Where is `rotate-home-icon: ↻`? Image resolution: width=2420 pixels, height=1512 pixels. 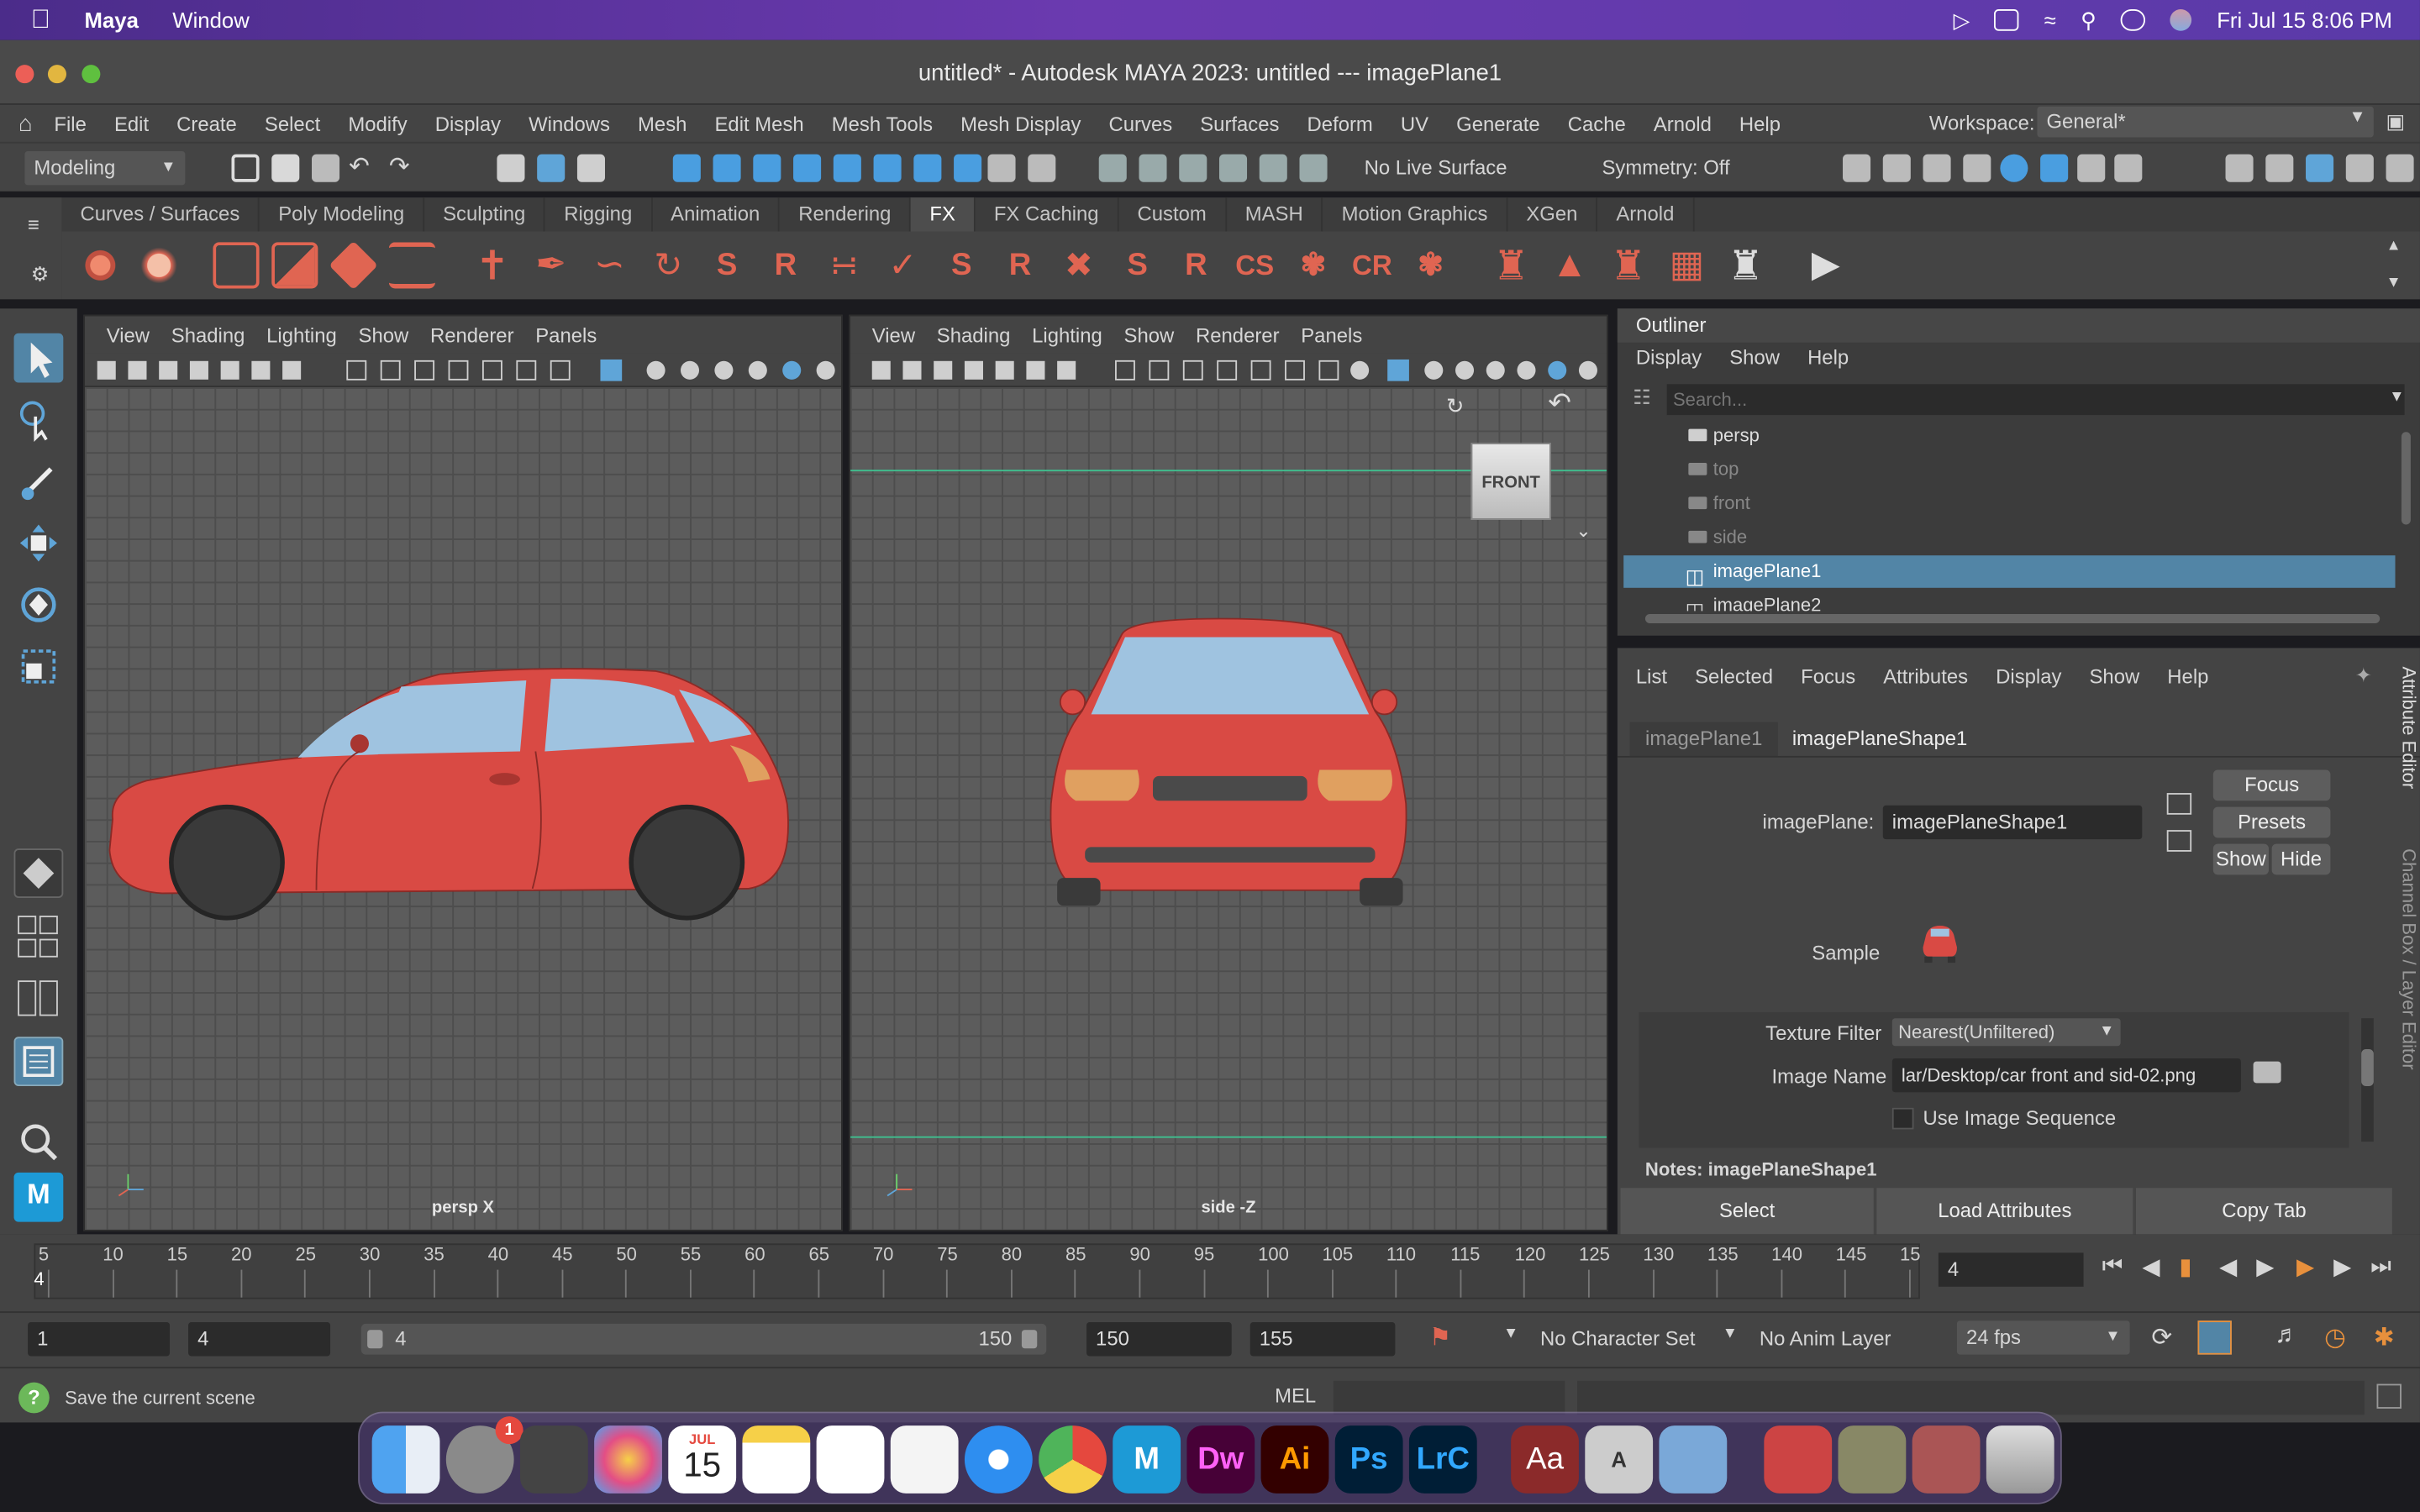
rotate-home-icon: ↻ is located at coordinates (1455, 406).